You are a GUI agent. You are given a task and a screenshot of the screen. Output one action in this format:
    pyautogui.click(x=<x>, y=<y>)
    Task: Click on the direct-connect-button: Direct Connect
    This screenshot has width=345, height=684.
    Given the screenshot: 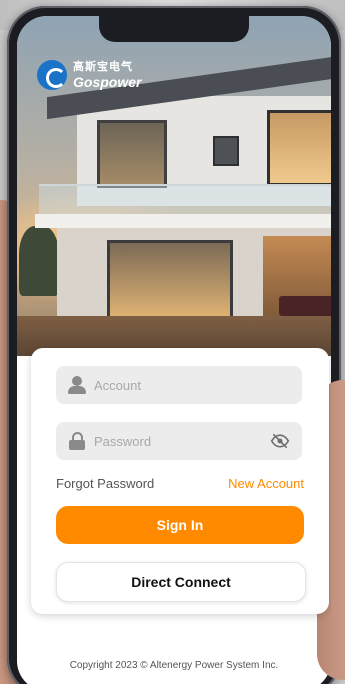 What is the action you would take?
    pyautogui.click(x=181, y=582)
    